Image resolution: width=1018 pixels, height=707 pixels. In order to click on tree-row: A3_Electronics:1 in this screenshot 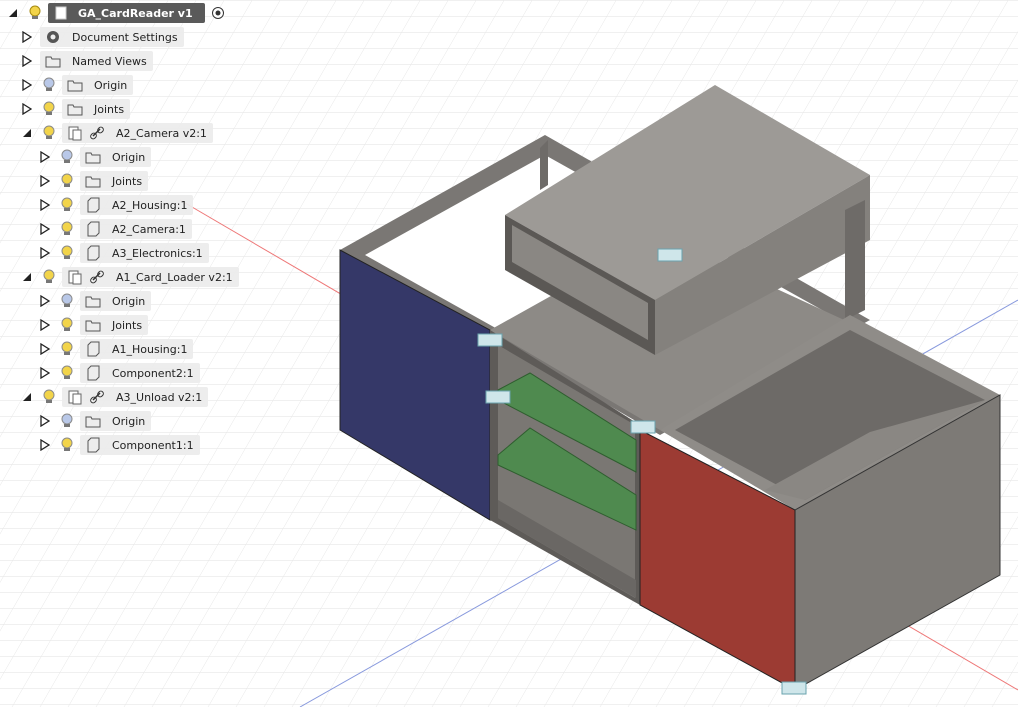, I will do `click(123, 253)`.